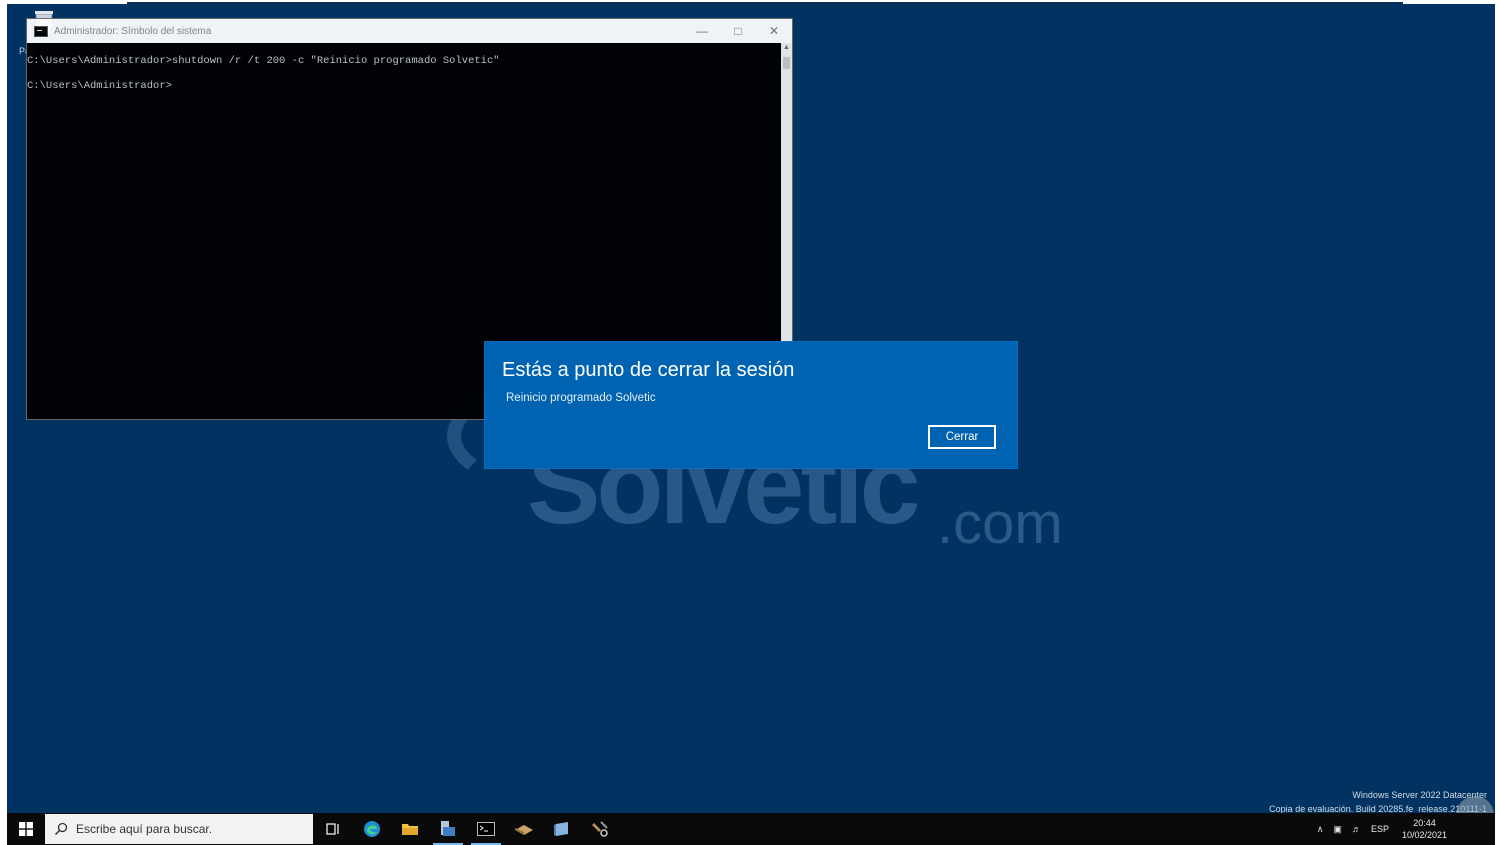  I want to click on cmd-app-icon, so click(41, 31).